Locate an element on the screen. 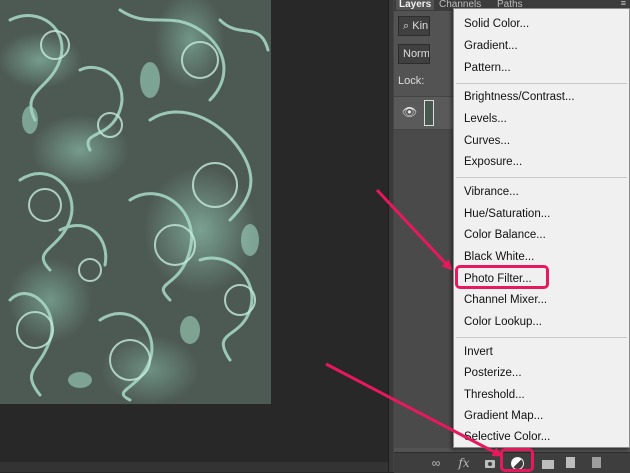 This screenshot has width=630, height=473. adjustment-button-highlight is located at coordinates (517, 460).